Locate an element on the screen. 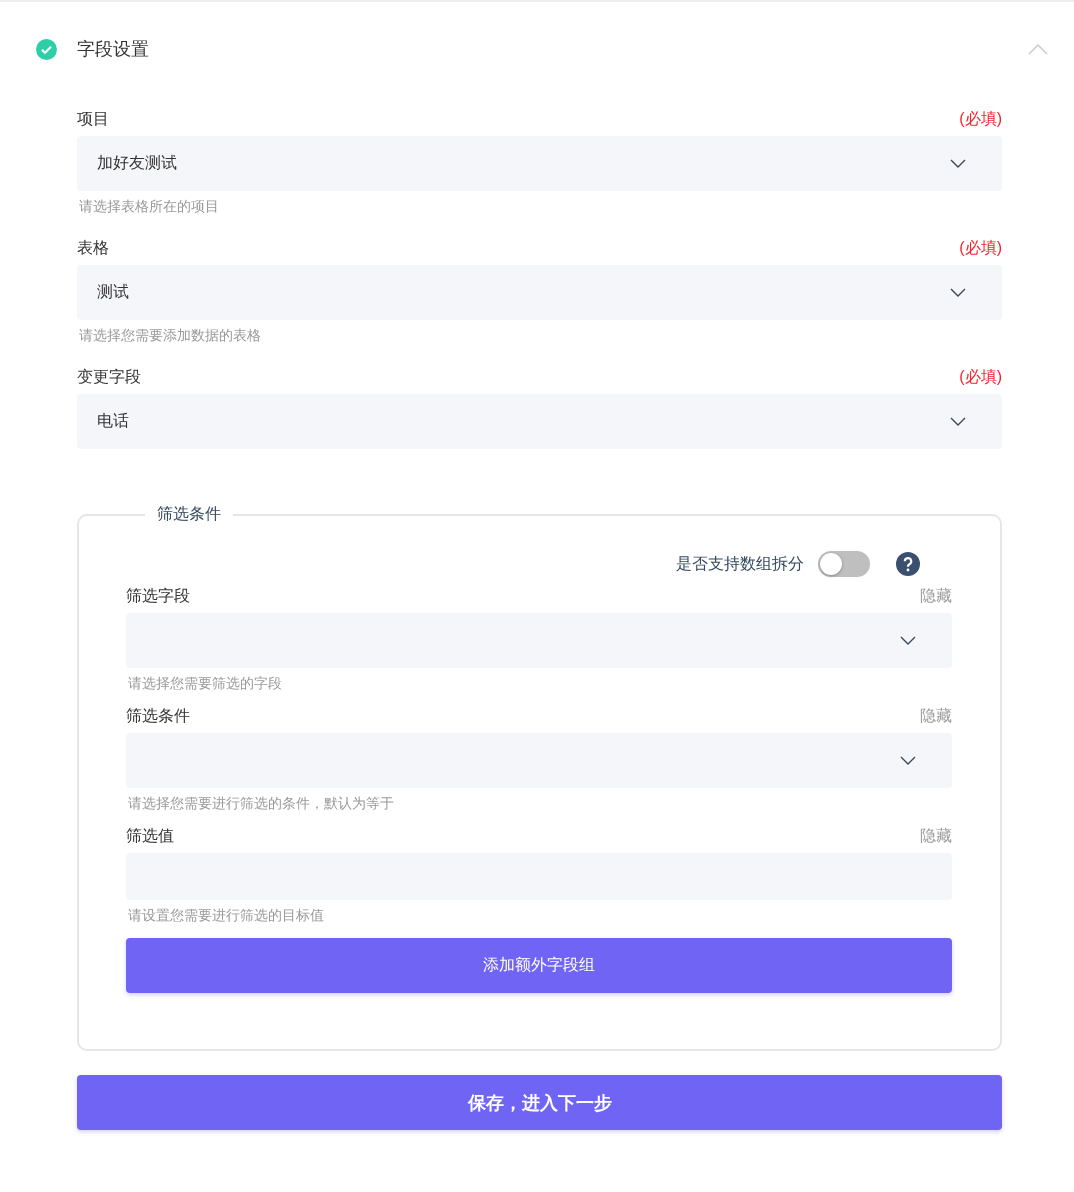  field-hint: 请选择表格所在的项目 is located at coordinates (149, 206).